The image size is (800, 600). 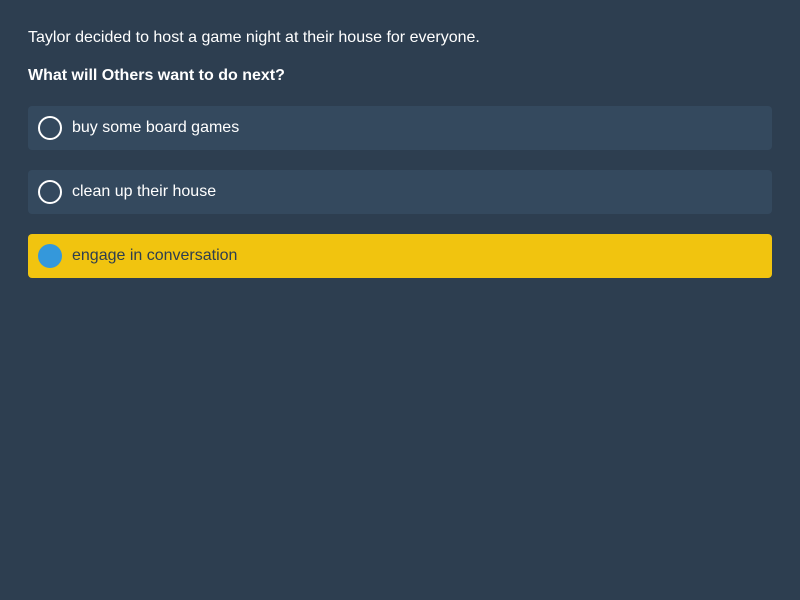 I want to click on answer-option-3: engage in conversation, so click(x=400, y=256).